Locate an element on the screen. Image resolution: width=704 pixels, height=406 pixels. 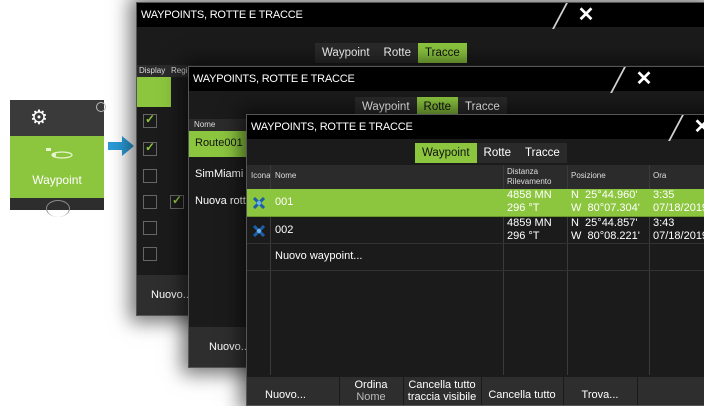
clear-all-button: Cancella tutto is located at coordinates (522, 391).